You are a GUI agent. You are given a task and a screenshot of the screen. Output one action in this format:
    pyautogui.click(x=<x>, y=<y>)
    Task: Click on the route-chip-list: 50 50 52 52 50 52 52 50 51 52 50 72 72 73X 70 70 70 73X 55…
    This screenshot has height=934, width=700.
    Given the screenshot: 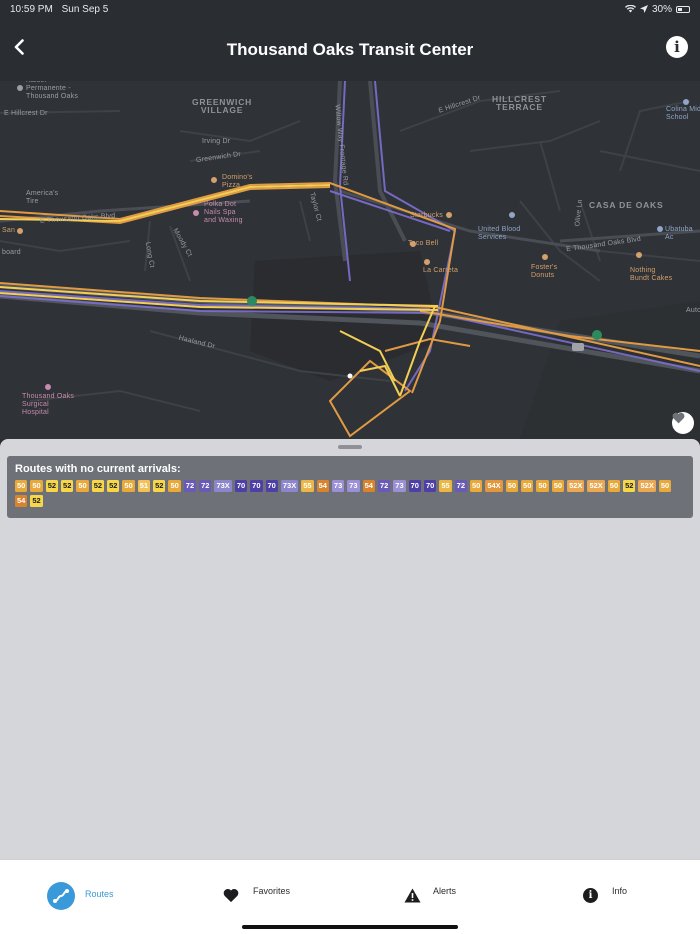 What is the action you would take?
    pyautogui.click(x=350, y=493)
    